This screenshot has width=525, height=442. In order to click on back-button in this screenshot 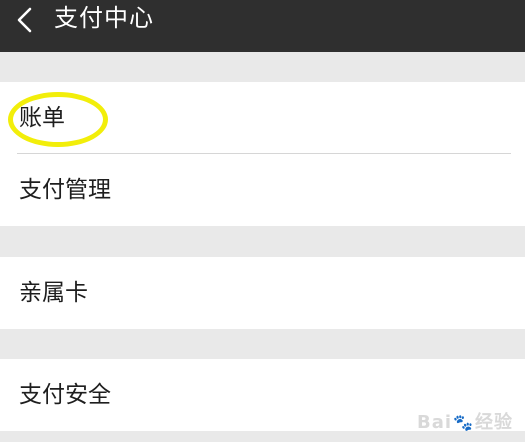, I will do `click(24, 20)`.